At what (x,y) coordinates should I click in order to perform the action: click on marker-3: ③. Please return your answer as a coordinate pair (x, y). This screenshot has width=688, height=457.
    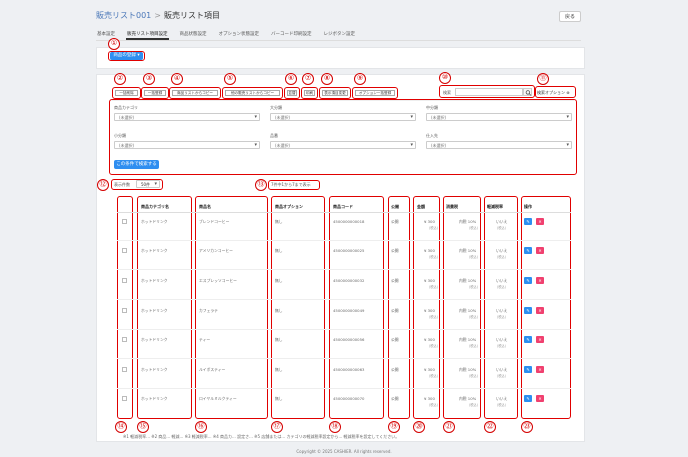
    Looking at the image, I should click on (149, 79).